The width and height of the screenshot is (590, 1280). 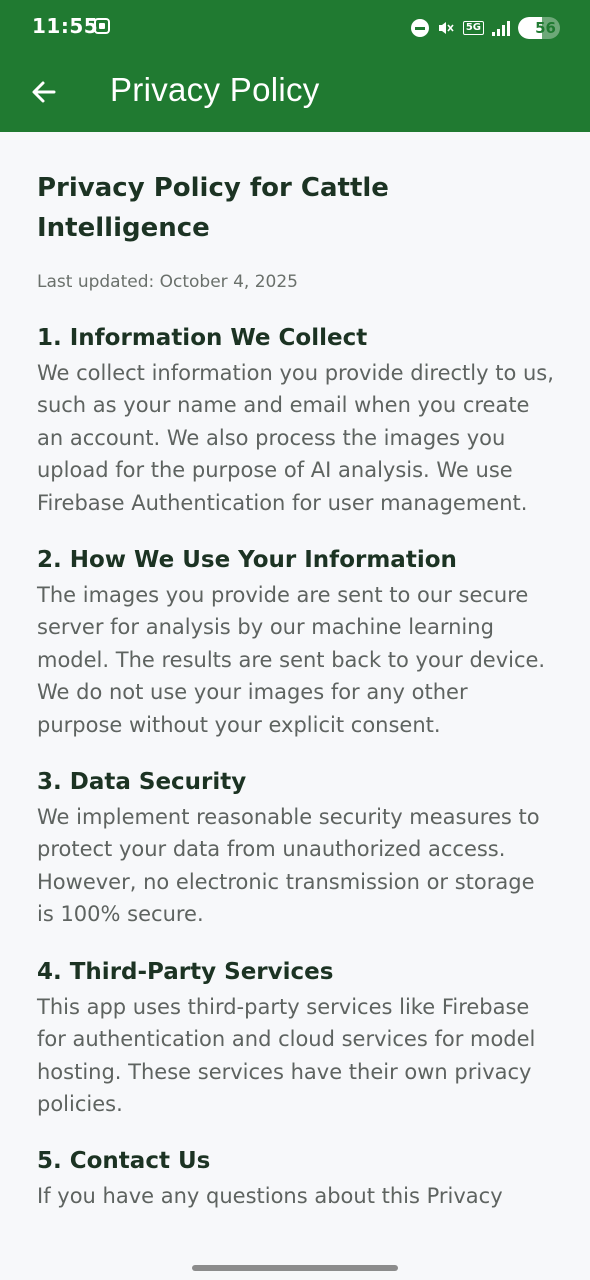 What do you see at coordinates (124, 1161) in the screenshot?
I see `section-heading: 5. Contact Us` at bounding box center [124, 1161].